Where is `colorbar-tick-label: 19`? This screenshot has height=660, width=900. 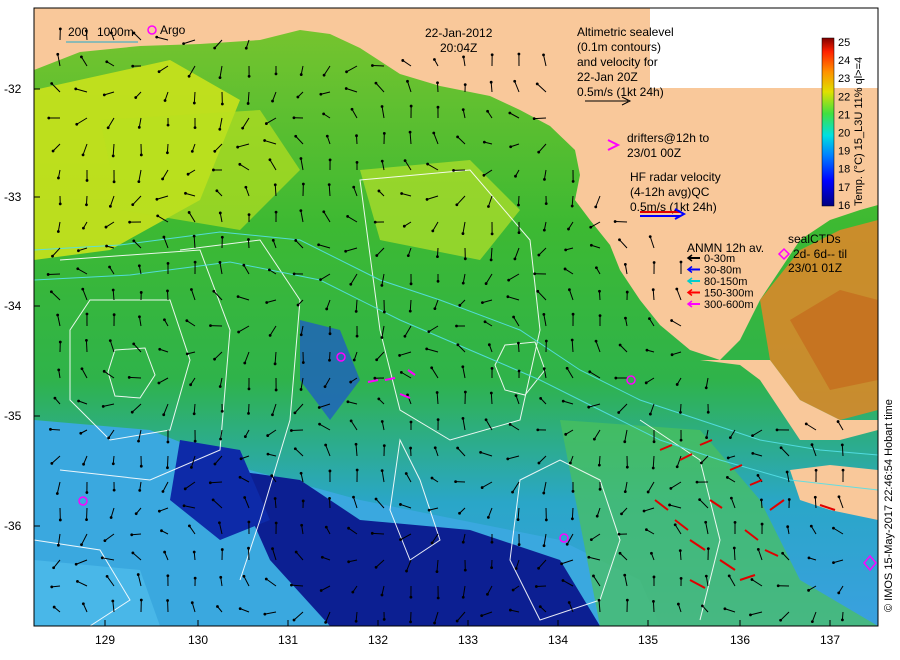
colorbar-tick-label: 19 is located at coordinates (844, 152).